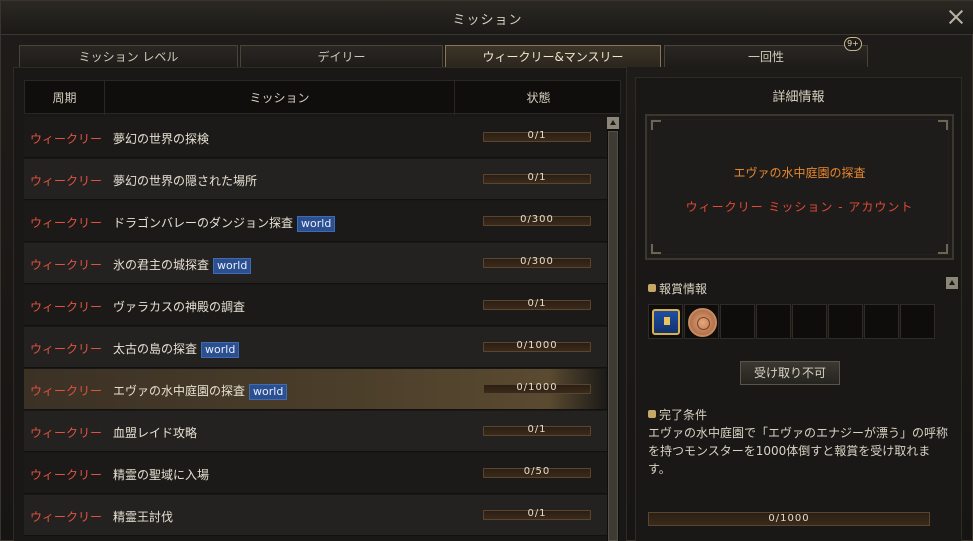 The width and height of the screenshot is (973, 541). What do you see at coordinates (315, 515) in the screenshot?
I see `table-row: ウィークリー 精霊王討伐 0/1` at bounding box center [315, 515].